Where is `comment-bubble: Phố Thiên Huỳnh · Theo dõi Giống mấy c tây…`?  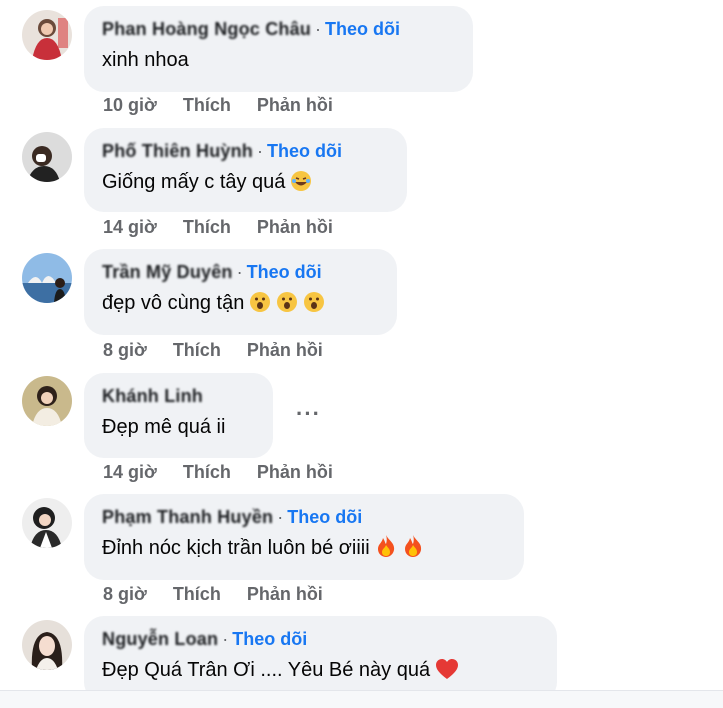
comment-bubble: Phố Thiên Huỳnh · Theo dõi Giống mấy c tây… is located at coordinates (245, 170).